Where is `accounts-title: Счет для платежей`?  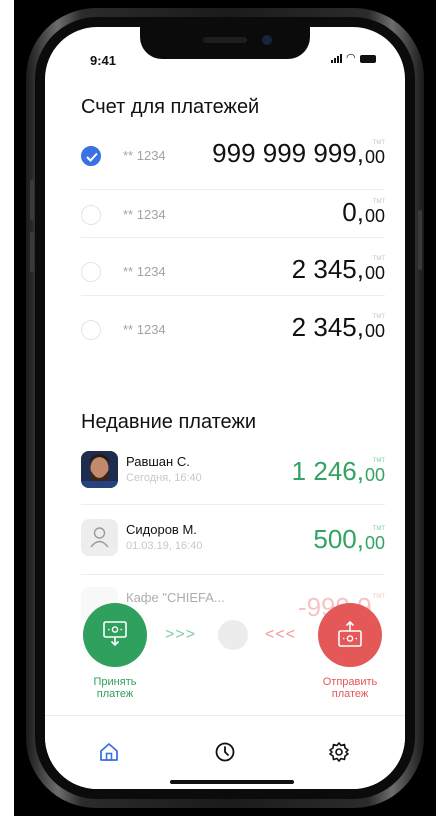
accounts-title: Счет для платежей is located at coordinates (170, 107).